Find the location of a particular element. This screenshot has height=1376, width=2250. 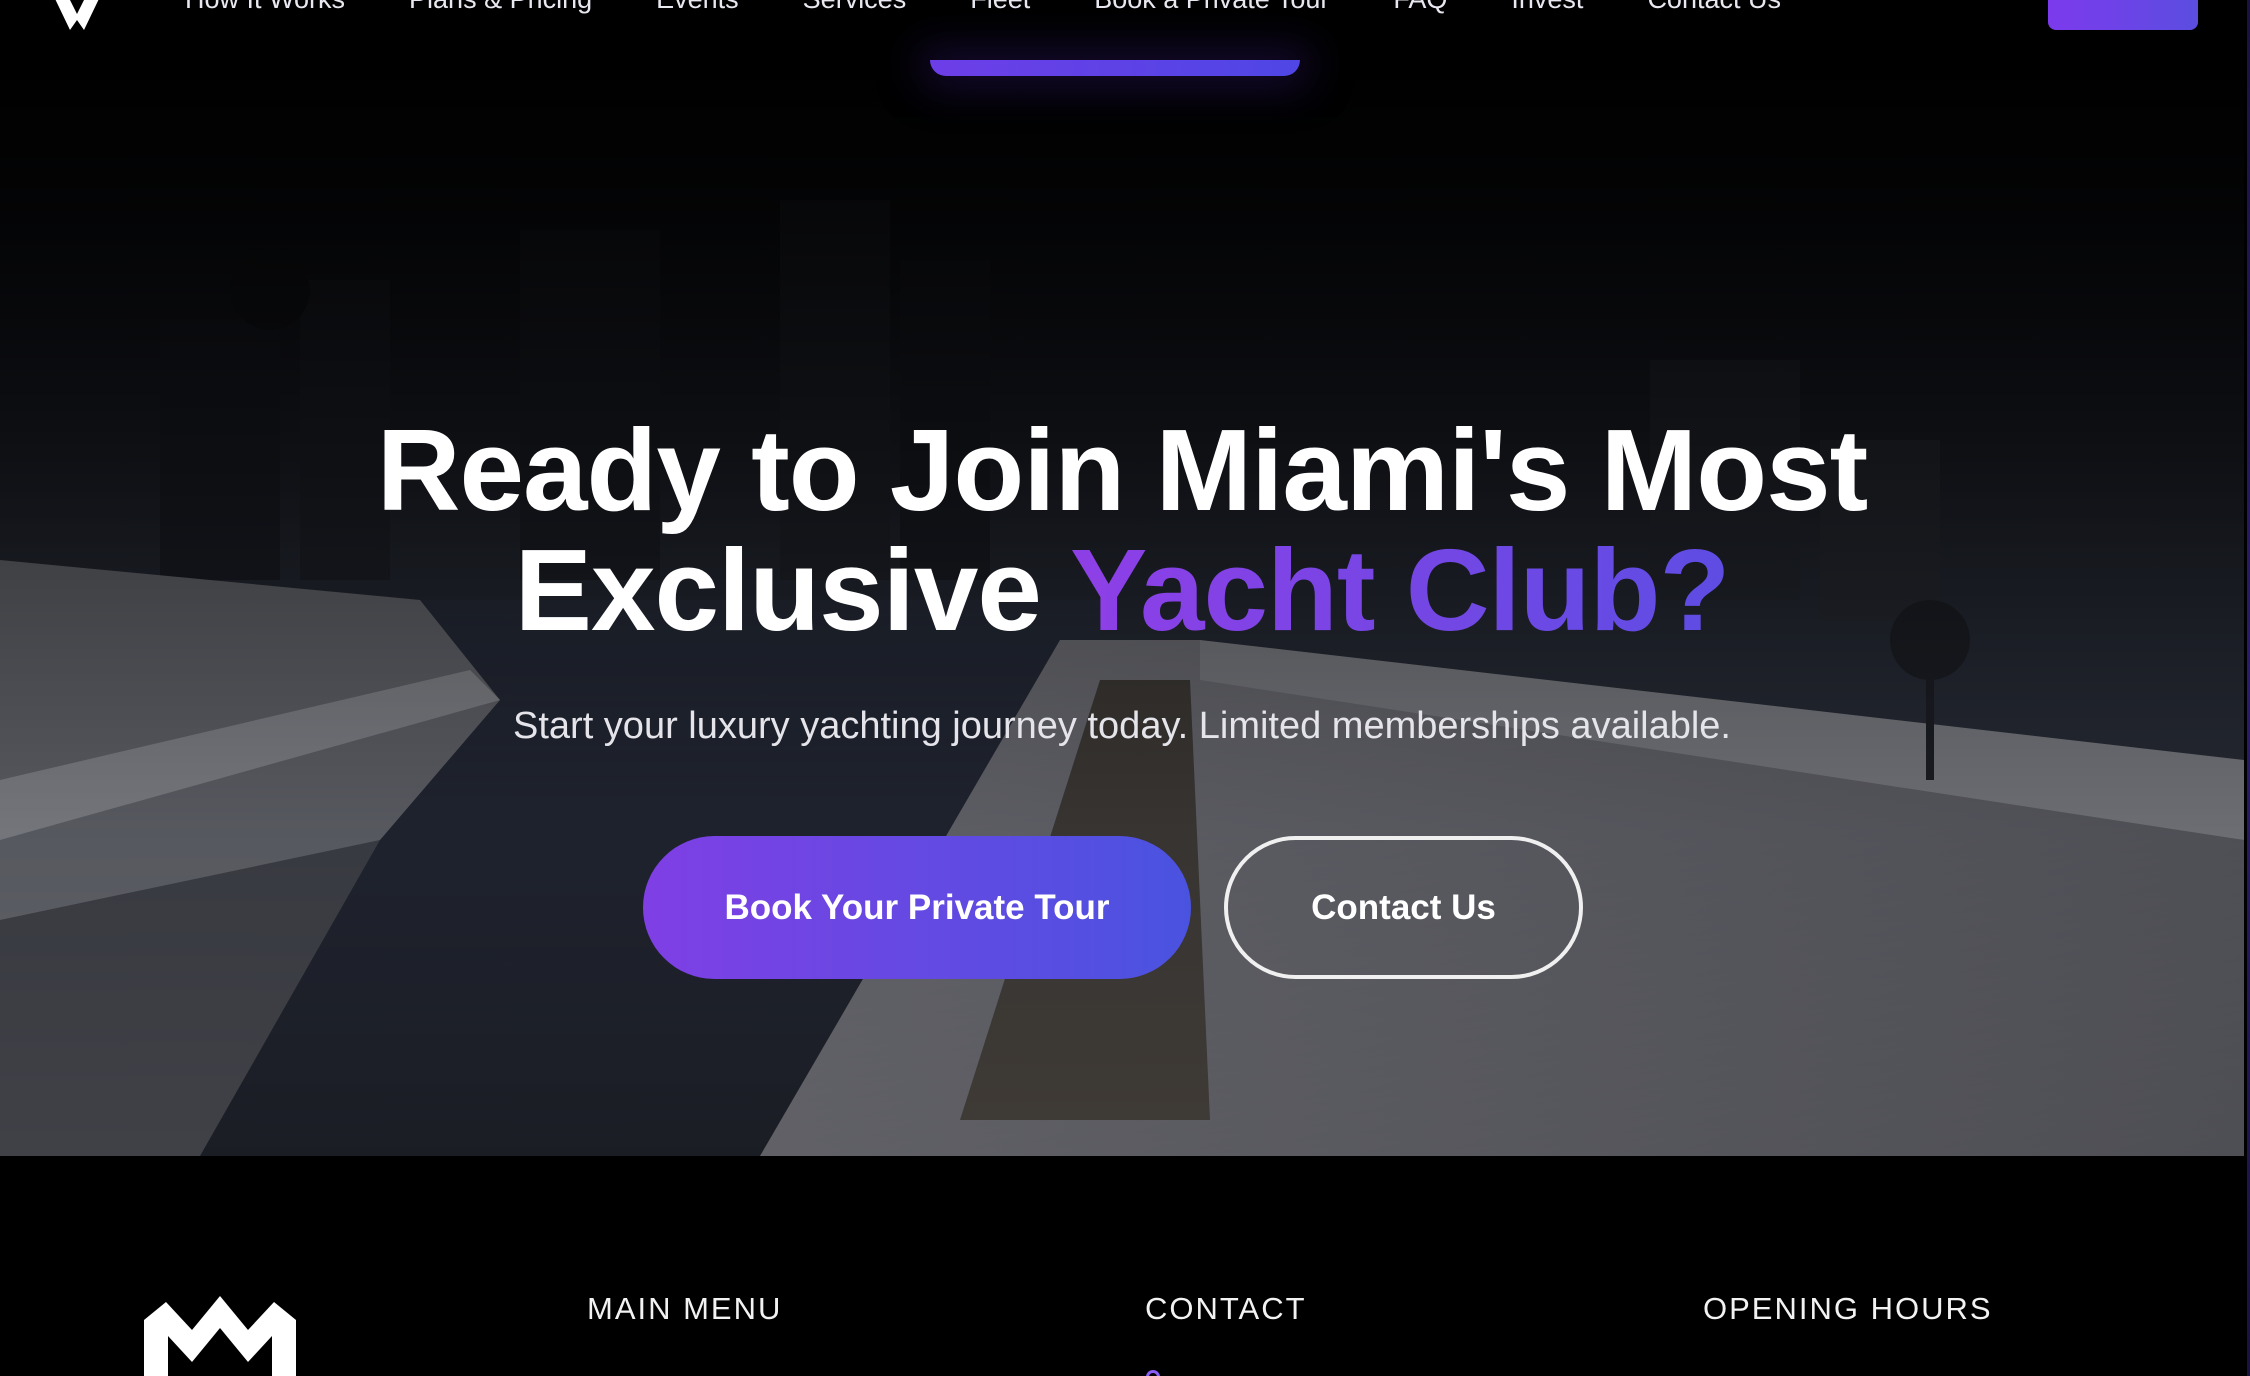

nav-link-fleet: Fleet is located at coordinates (1000, 7).